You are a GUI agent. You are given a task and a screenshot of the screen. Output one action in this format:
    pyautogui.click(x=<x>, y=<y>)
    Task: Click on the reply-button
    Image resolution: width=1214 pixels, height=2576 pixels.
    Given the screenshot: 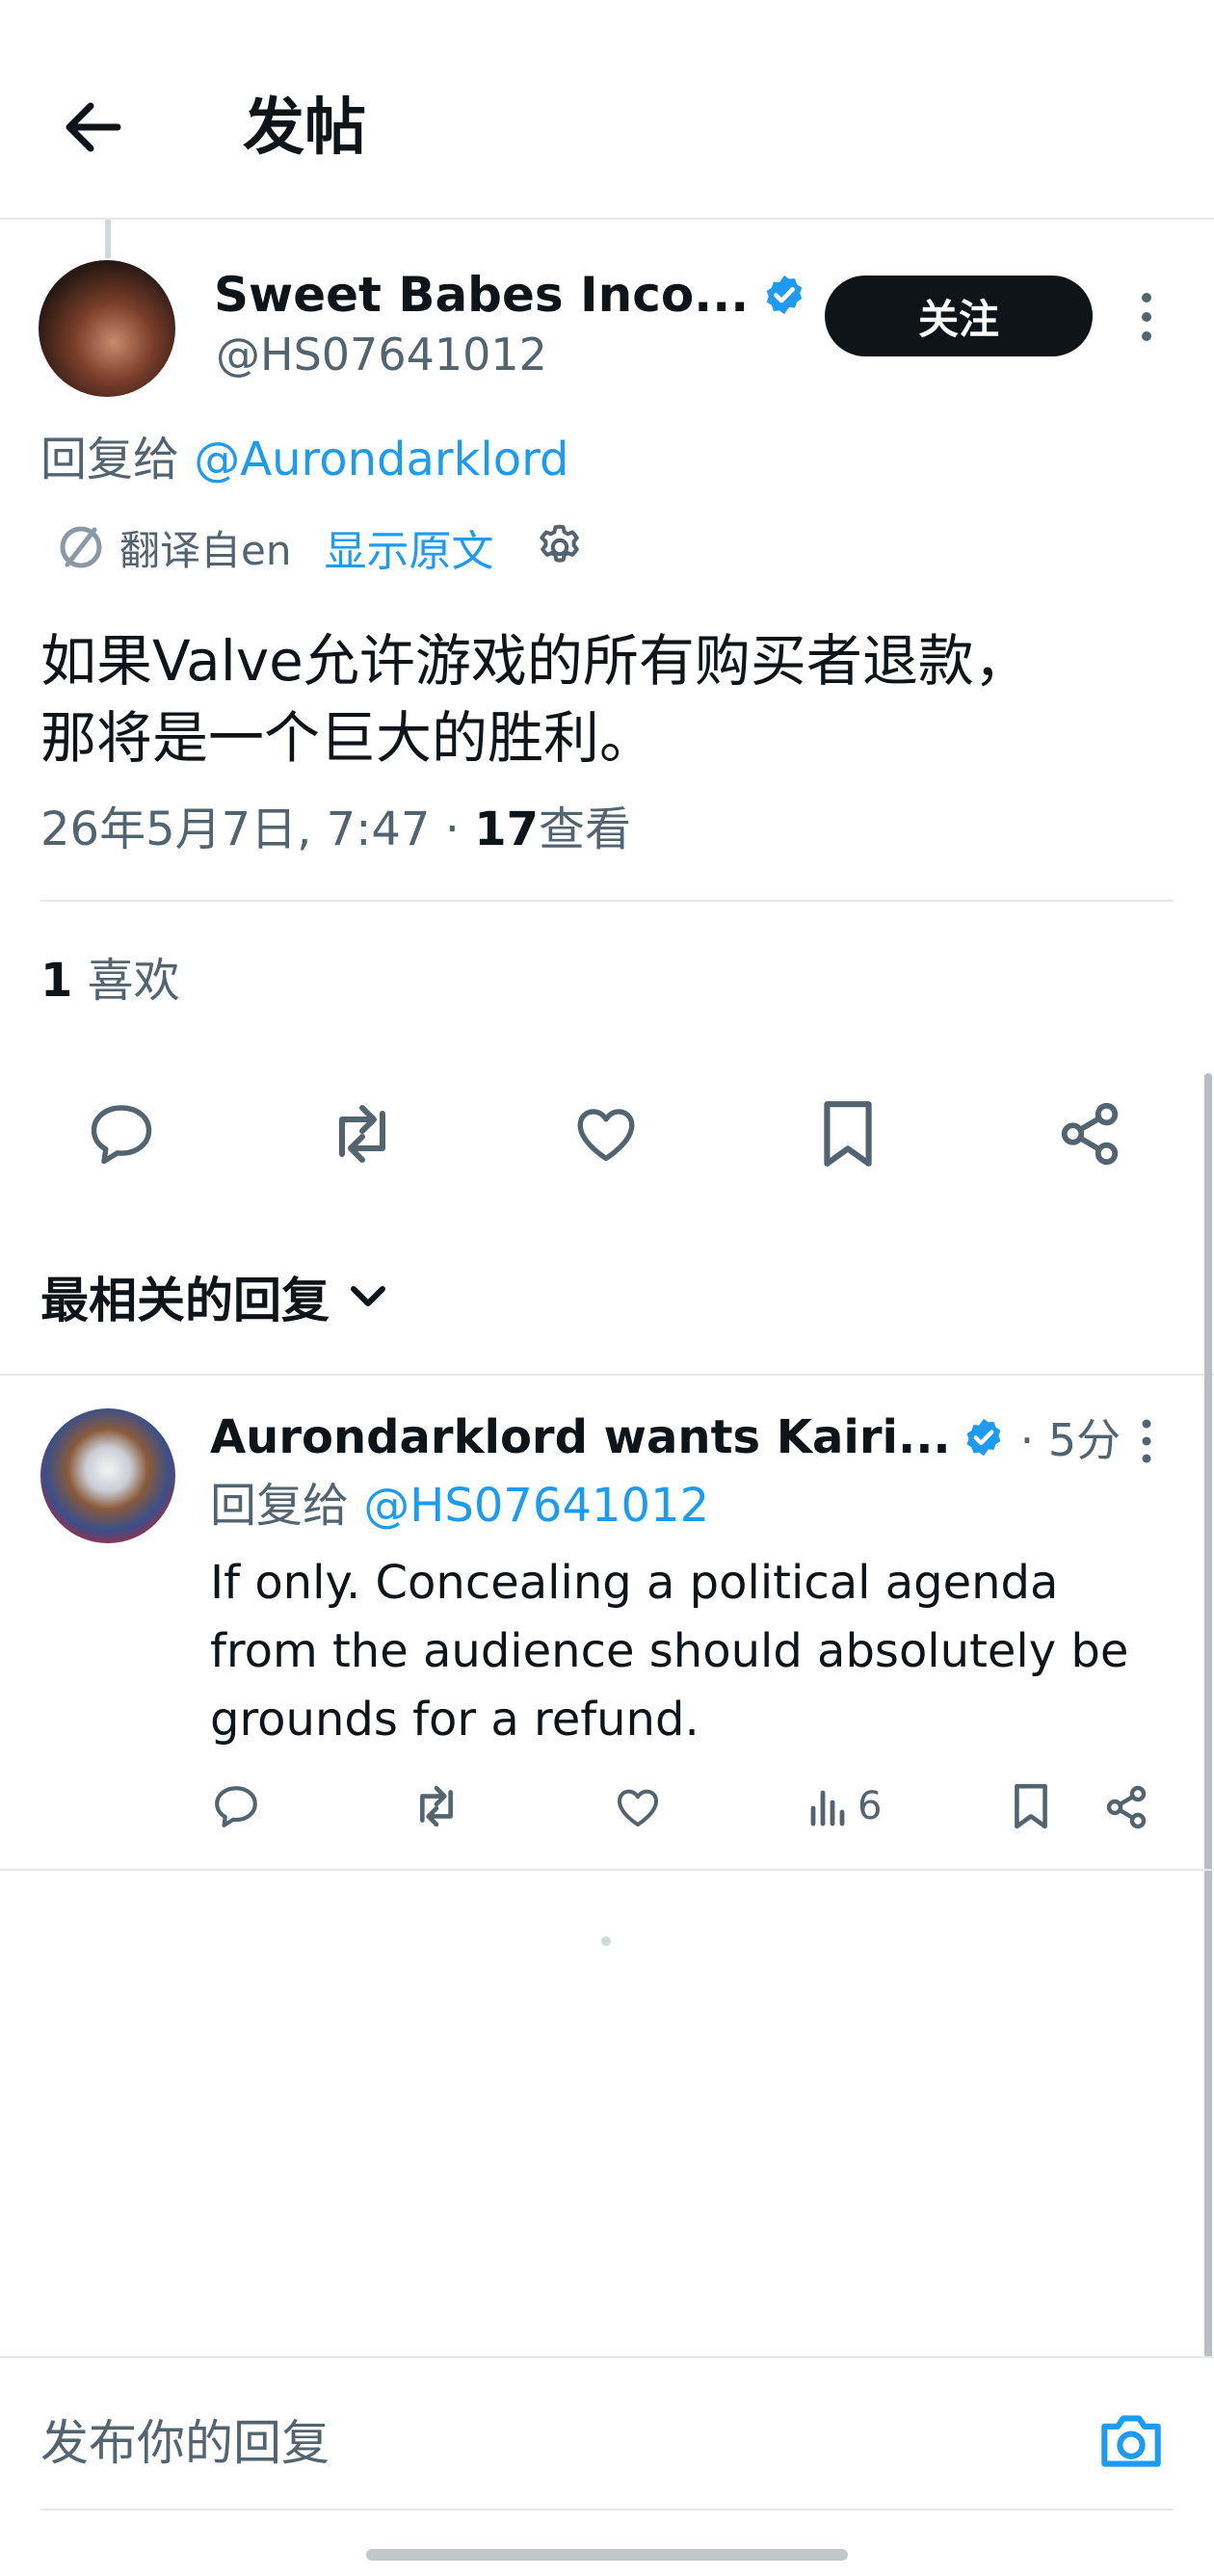 What is the action you would take?
    pyautogui.click(x=122, y=1134)
    